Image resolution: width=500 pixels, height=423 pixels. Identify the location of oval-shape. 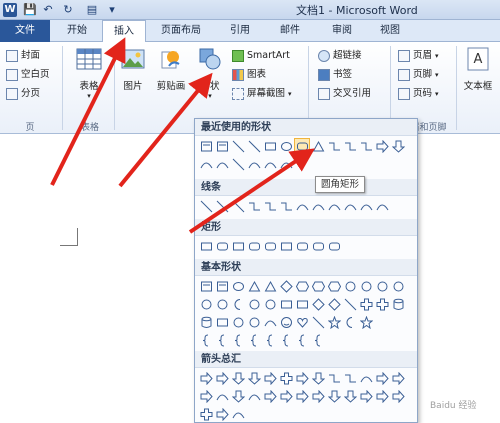
(238, 286).